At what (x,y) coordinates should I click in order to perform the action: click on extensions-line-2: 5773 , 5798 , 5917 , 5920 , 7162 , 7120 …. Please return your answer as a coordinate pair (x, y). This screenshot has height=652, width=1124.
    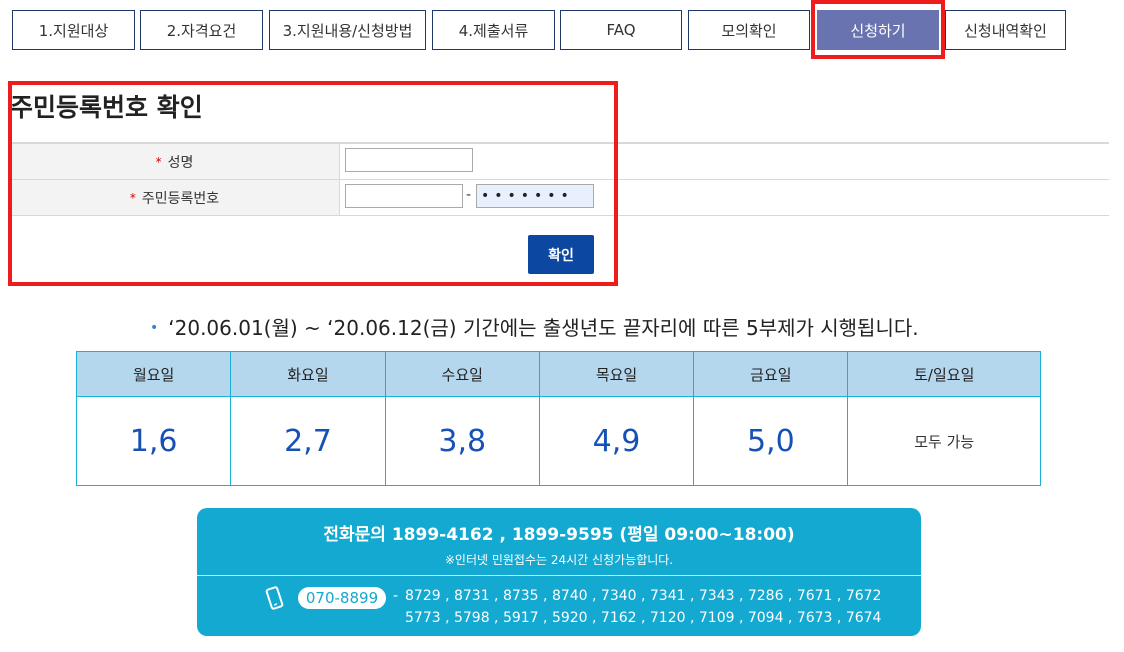
    Looking at the image, I should click on (643, 618).